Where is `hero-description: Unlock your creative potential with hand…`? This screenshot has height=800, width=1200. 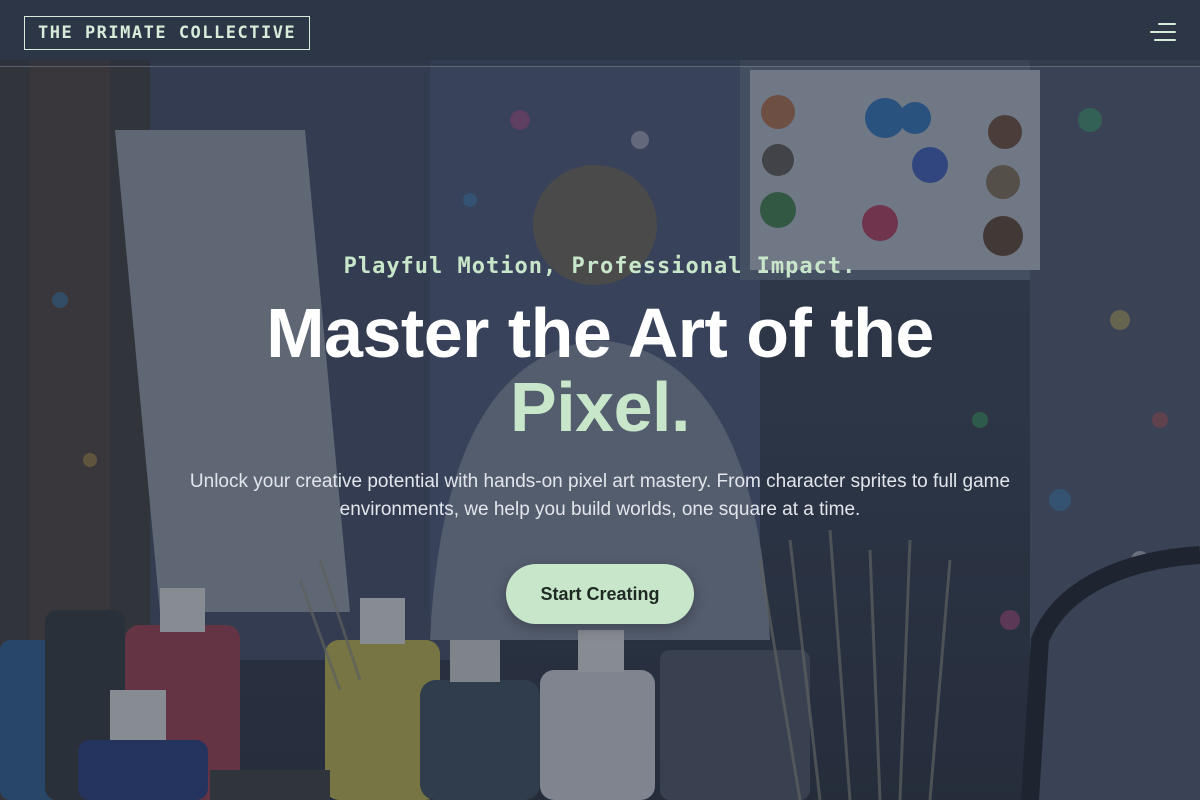 hero-description: Unlock your creative potential with hand… is located at coordinates (600, 495).